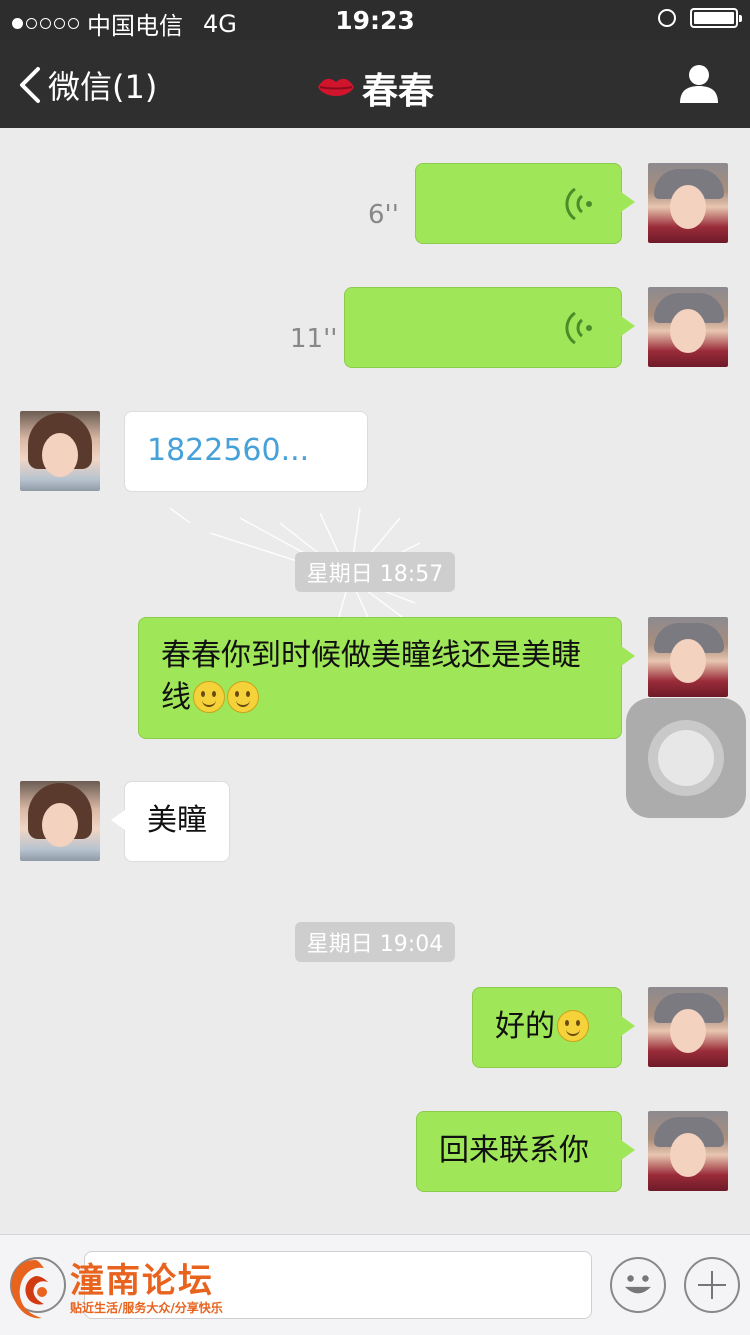 This screenshot has height=1335, width=750. I want to click on assistive-touch-button, so click(686, 758).